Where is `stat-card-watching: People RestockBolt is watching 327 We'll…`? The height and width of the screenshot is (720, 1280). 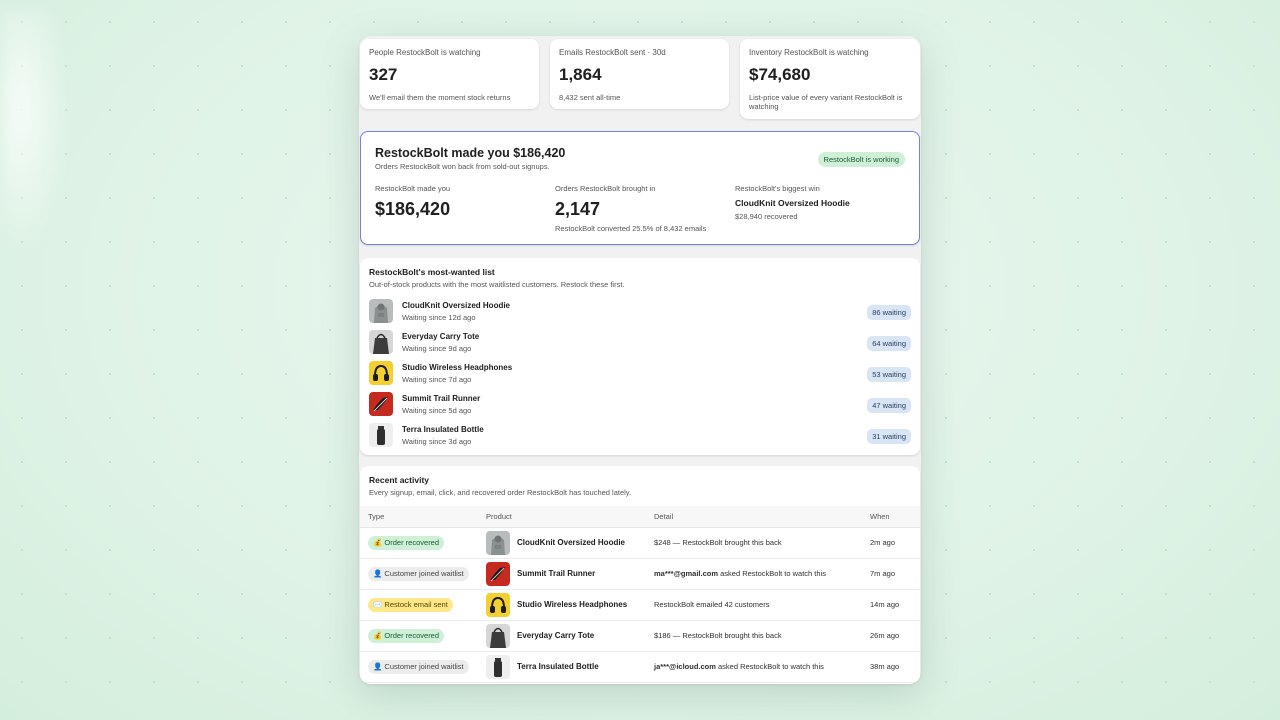 stat-card-watching: People RestockBolt is watching 327 We'll… is located at coordinates (449, 74).